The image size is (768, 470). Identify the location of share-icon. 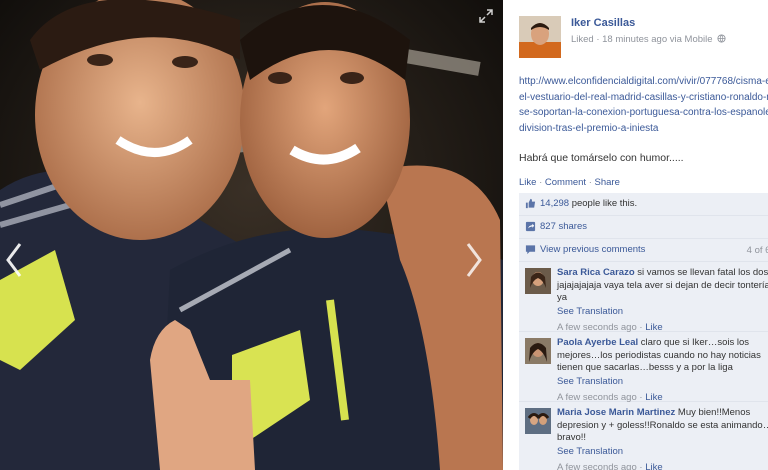
(530, 226).